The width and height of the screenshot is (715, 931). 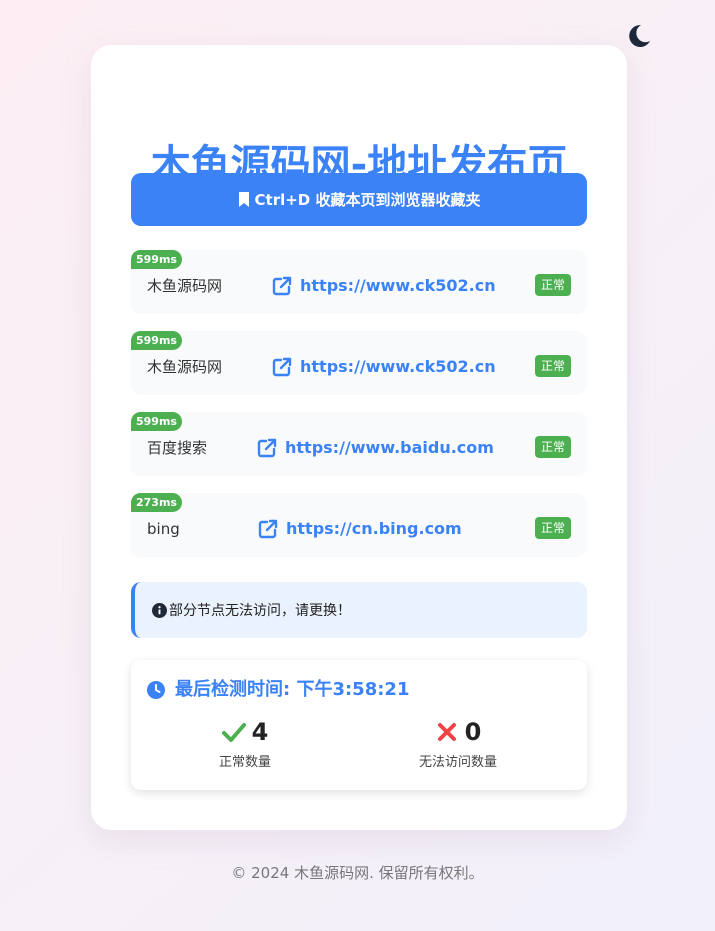 I want to click on moon-icon, so click(x=639, y=35).